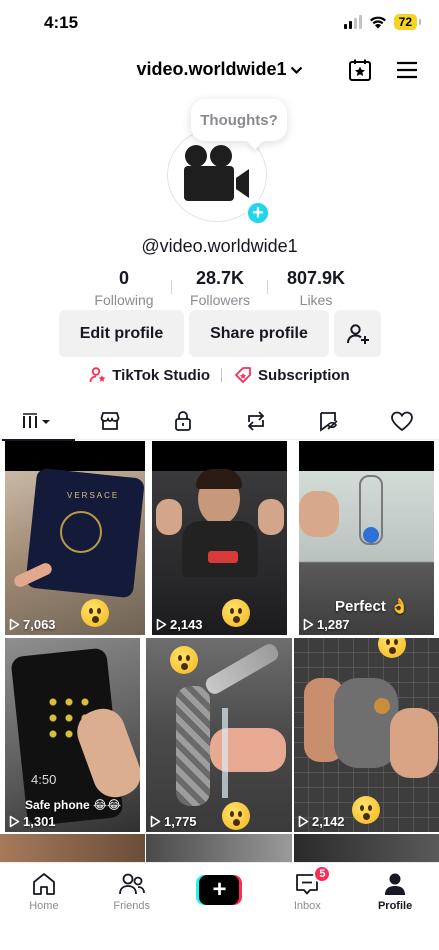 This screenshot has height=950, width=439. I want to click on stat-label: Following, so click(124, 300).